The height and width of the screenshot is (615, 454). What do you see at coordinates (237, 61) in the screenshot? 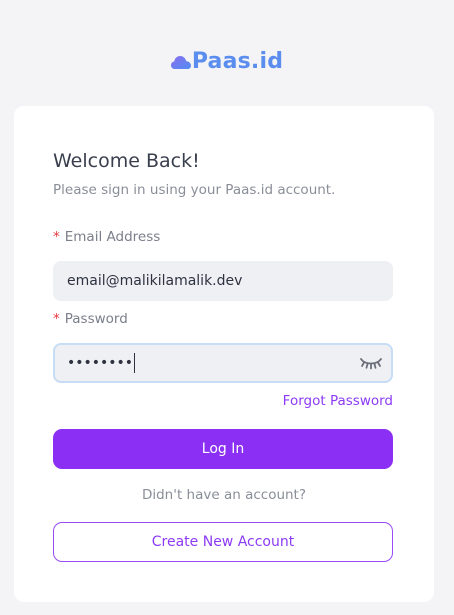
I see `brand-name: Paas.id` at bounding box center [237, 61].